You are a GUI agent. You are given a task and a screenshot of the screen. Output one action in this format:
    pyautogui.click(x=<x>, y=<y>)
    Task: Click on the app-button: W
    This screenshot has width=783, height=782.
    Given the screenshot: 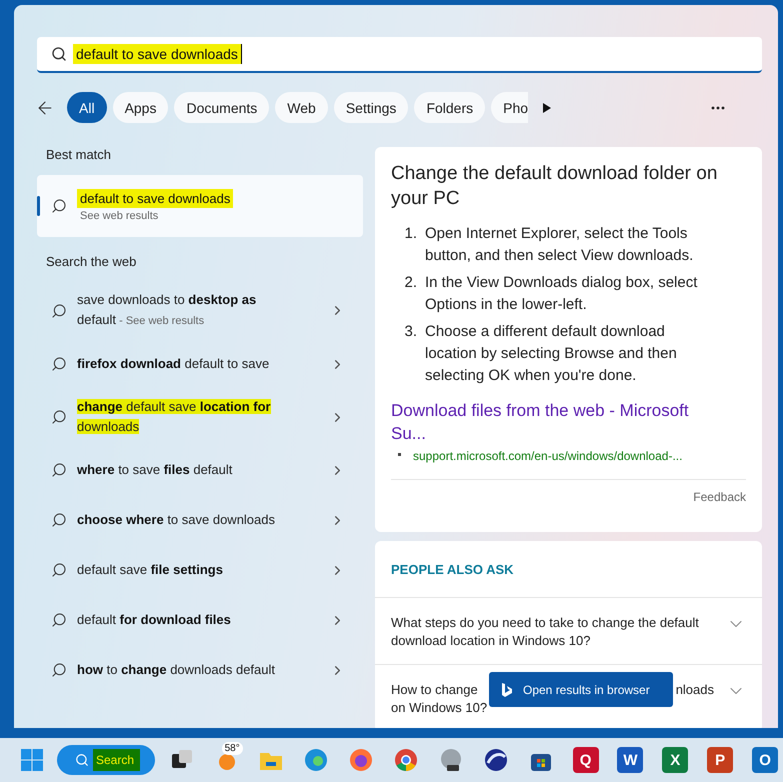 What is the action you would take?
    pyautogui.click(x=630, y=760)
    